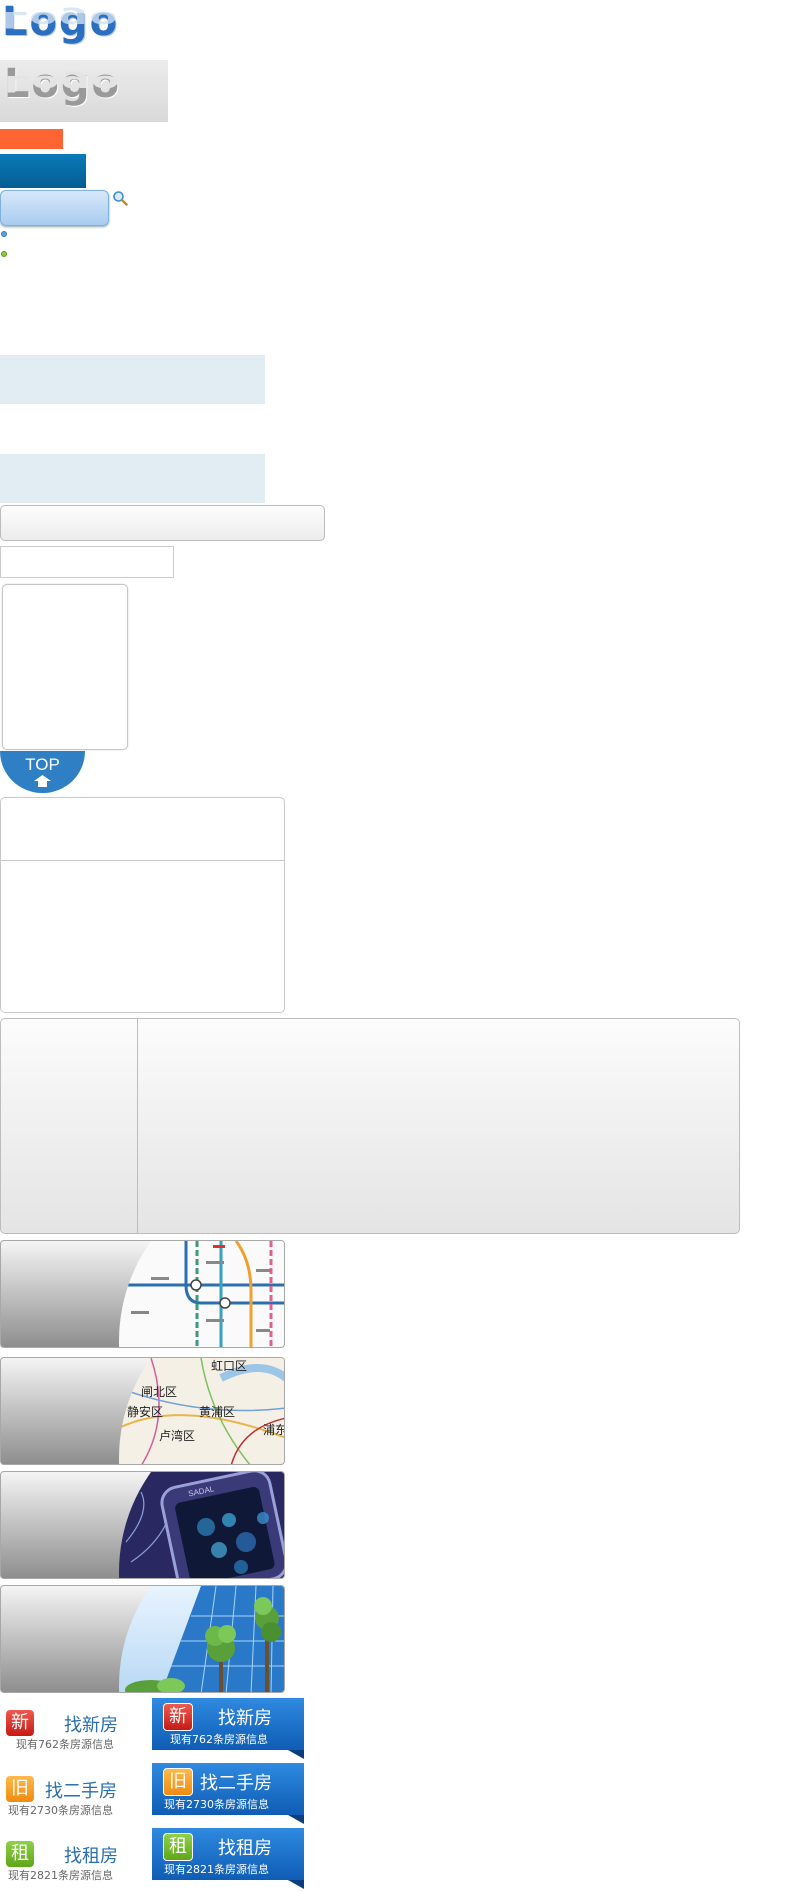  Describe the element at coordinates (54, 208) in the screenshot. I see `search-input` at that location.